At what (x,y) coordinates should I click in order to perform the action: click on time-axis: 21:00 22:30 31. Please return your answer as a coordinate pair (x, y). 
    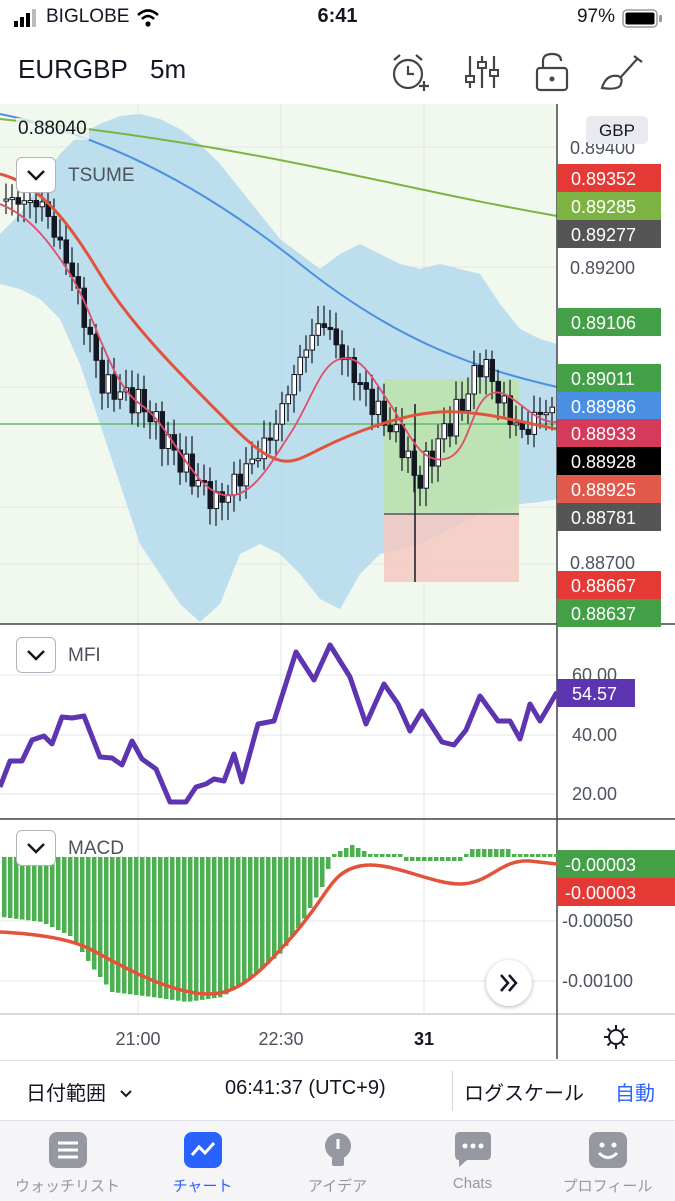
    Looking at the image, I should click on (274, 1039).